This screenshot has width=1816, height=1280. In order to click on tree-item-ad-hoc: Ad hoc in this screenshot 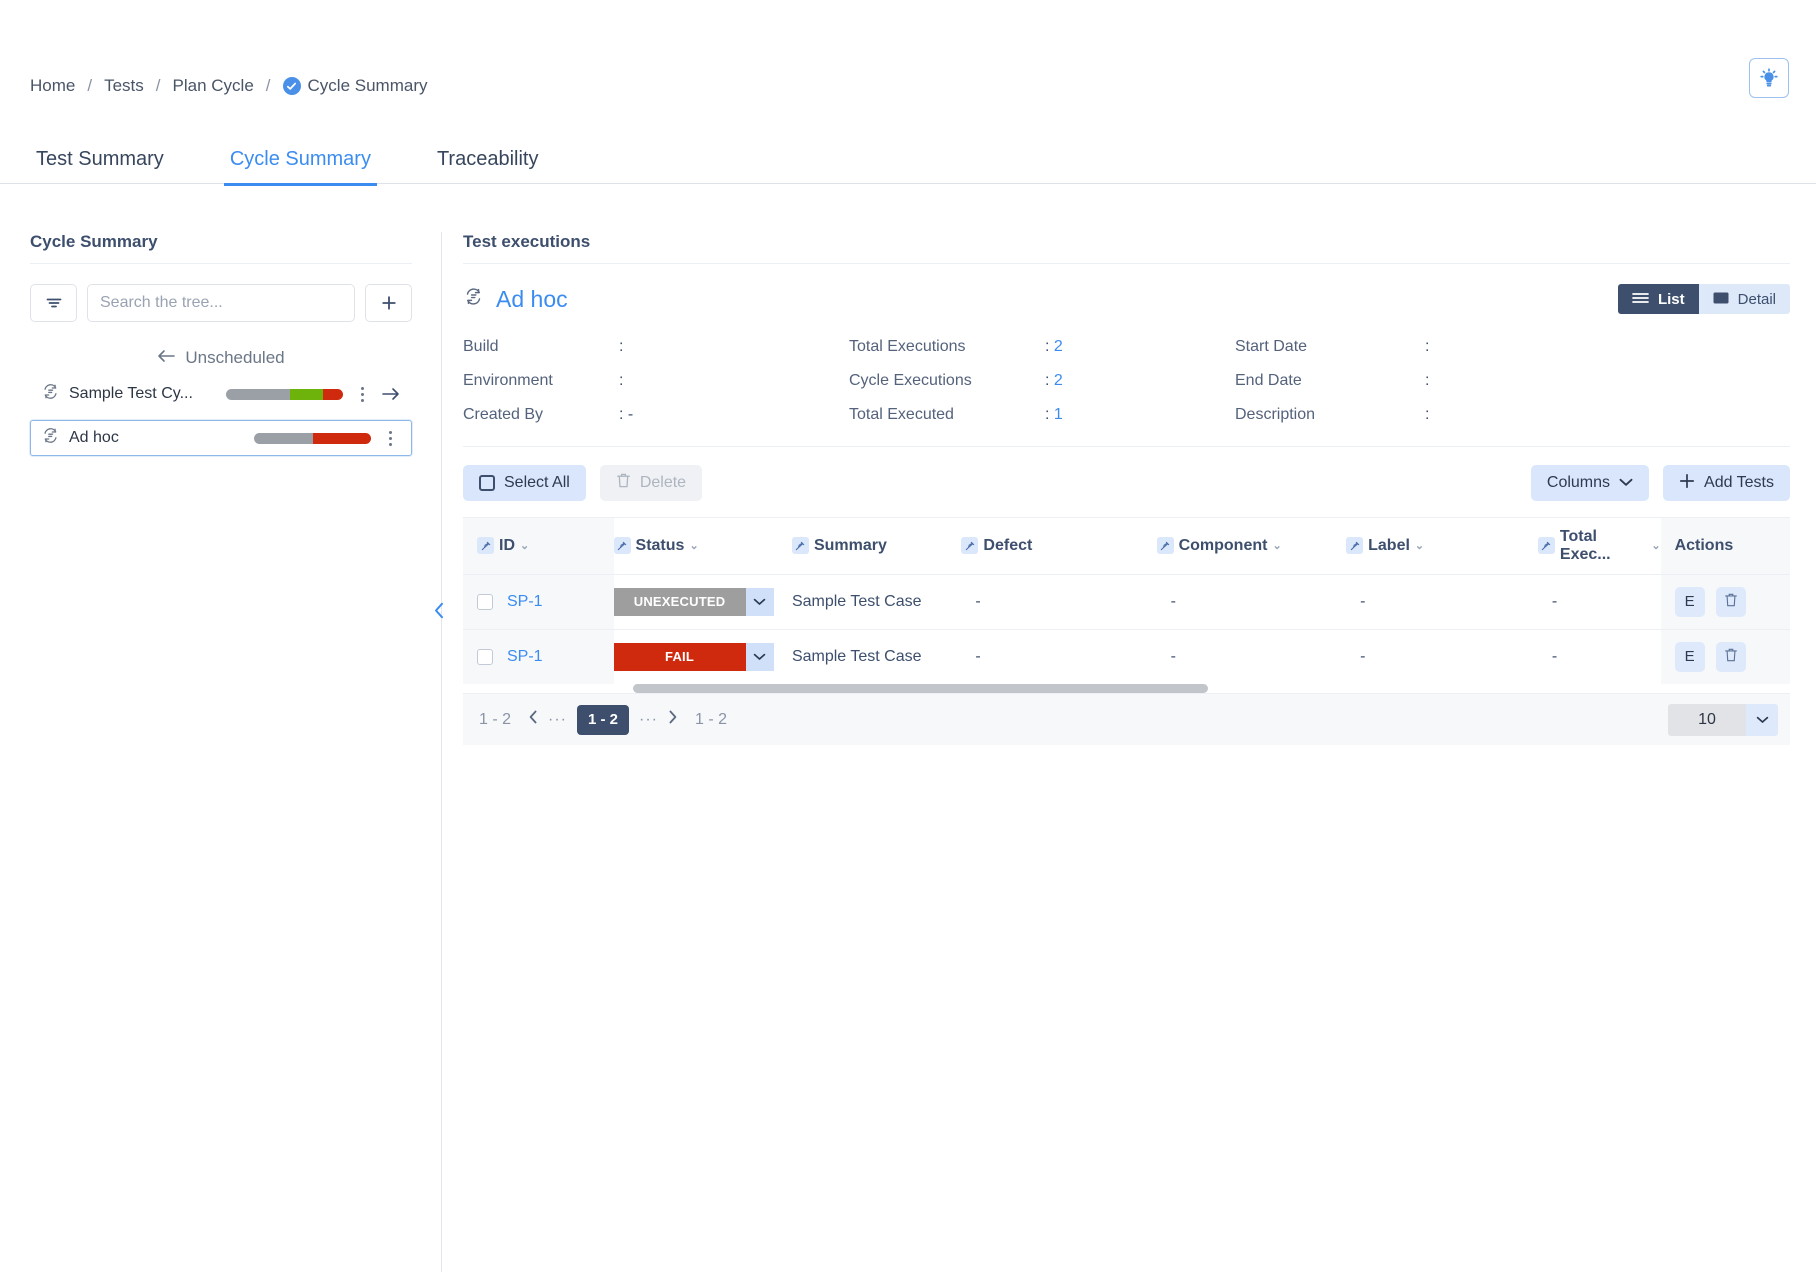, I will do `click(221, 438)`.